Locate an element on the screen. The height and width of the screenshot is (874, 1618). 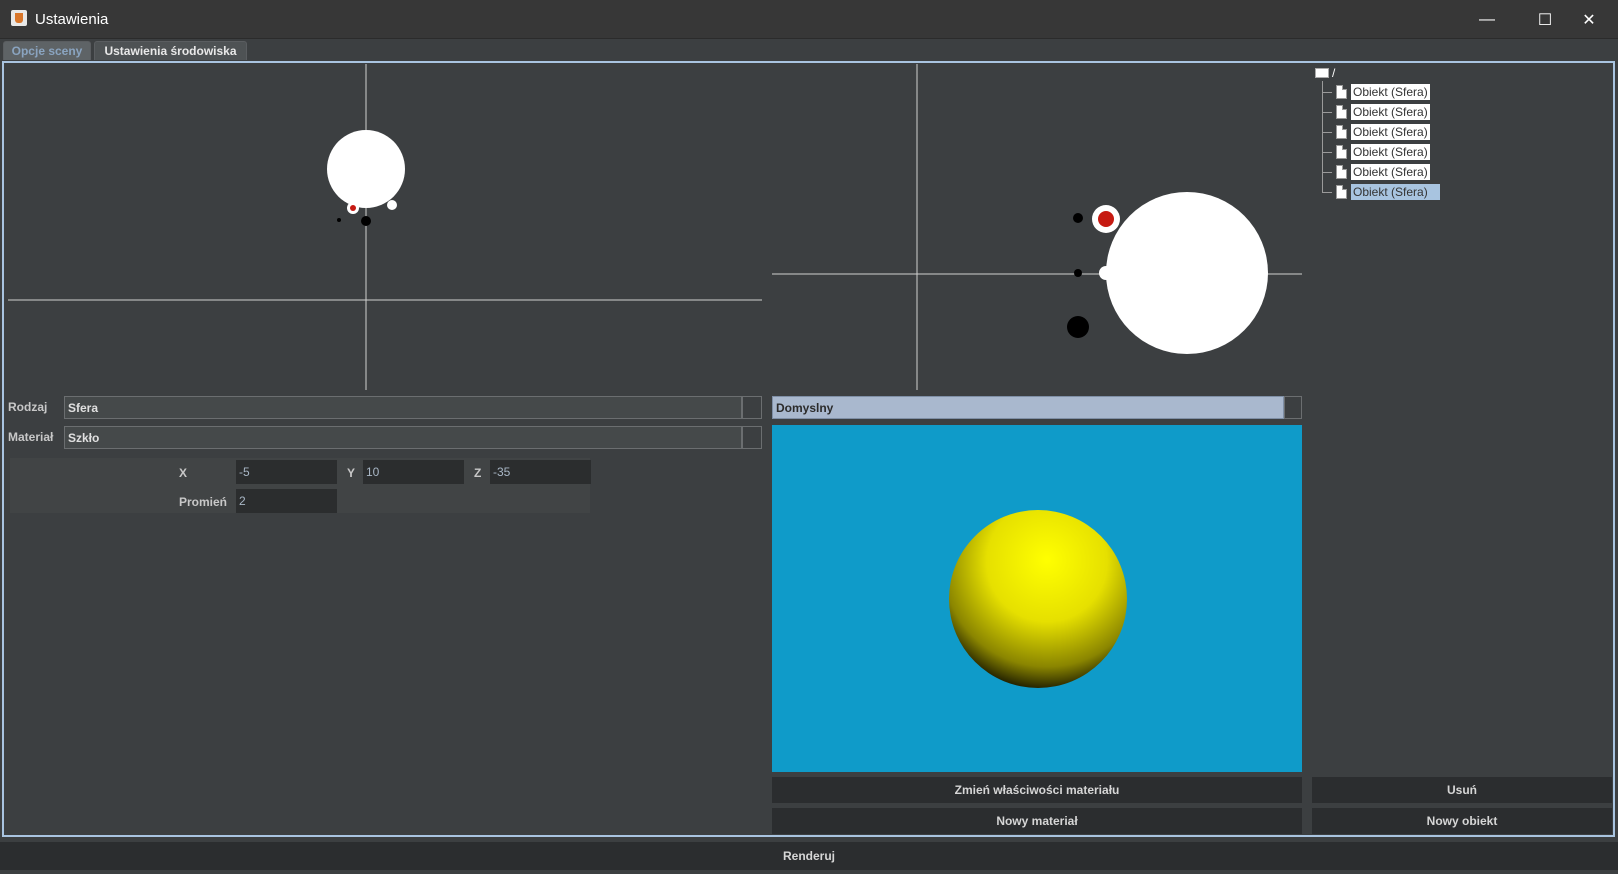
material-combobox: Szkło is located at coordinates (403, 437).